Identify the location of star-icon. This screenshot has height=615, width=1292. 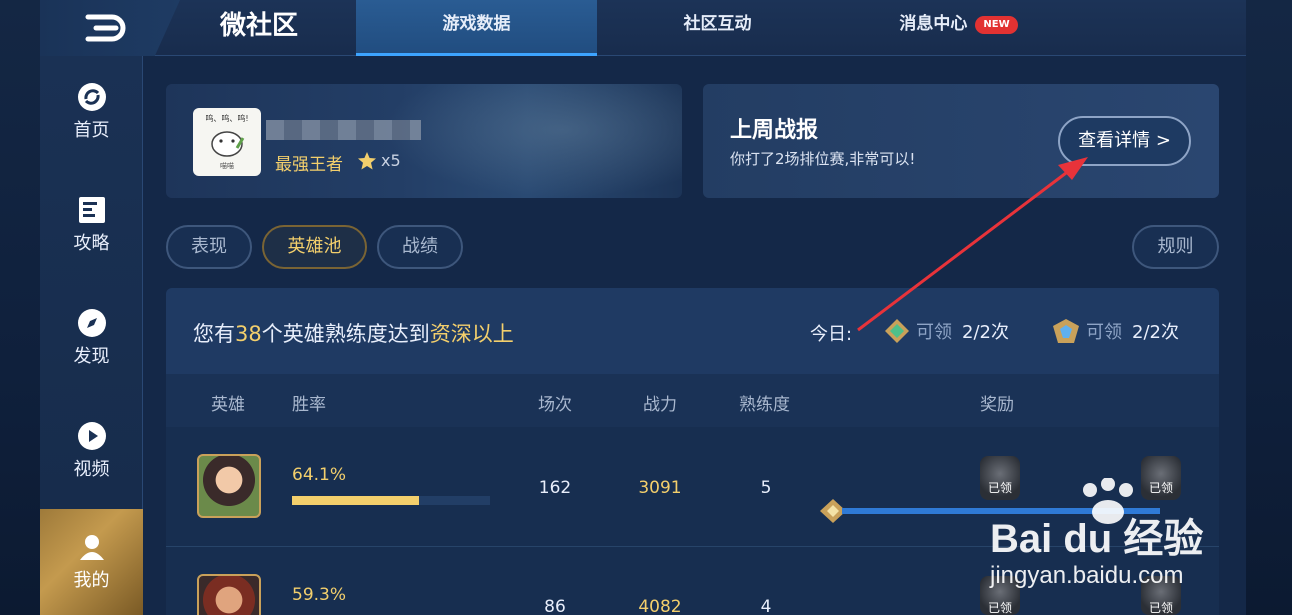
(367, 161).